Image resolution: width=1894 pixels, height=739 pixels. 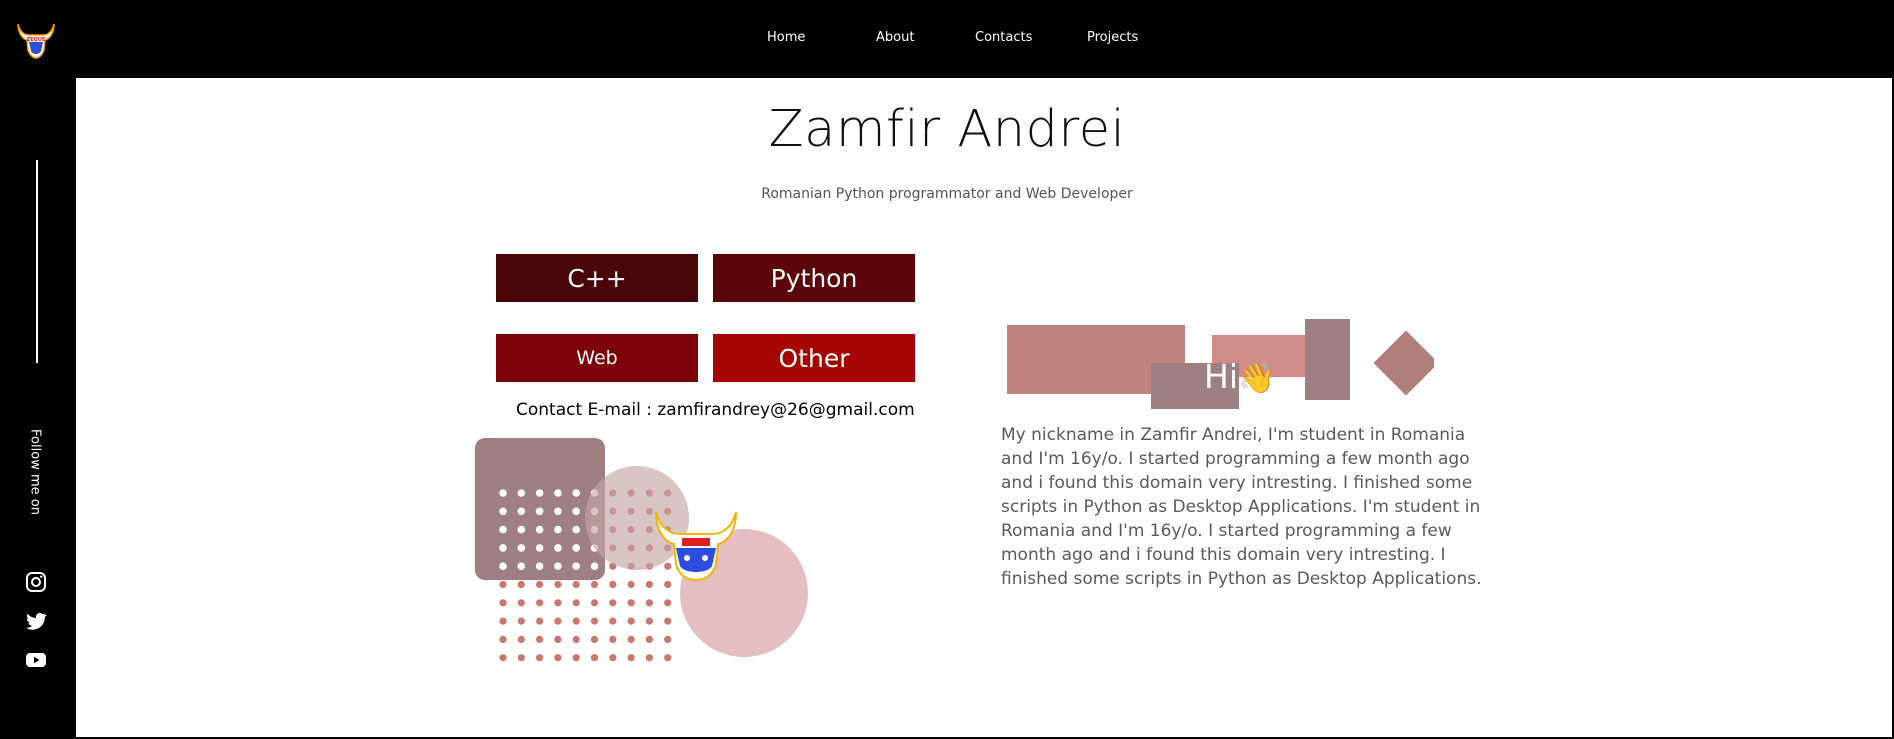 What do you see at coordinates (36, 621) in the screenshot?
I see `twitter-icon` at bounding box center [36, 621].